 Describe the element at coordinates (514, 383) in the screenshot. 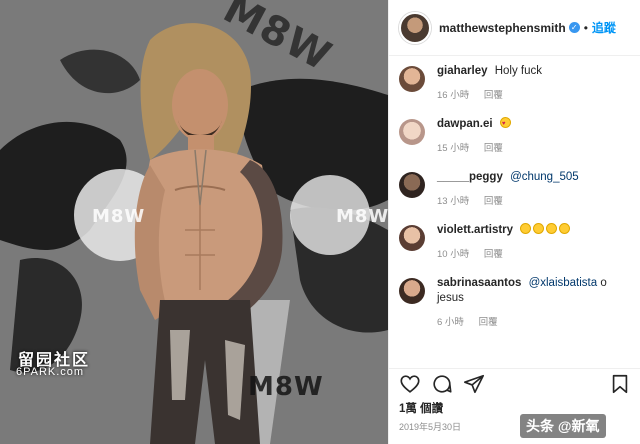

I see `post-actions` at that location.